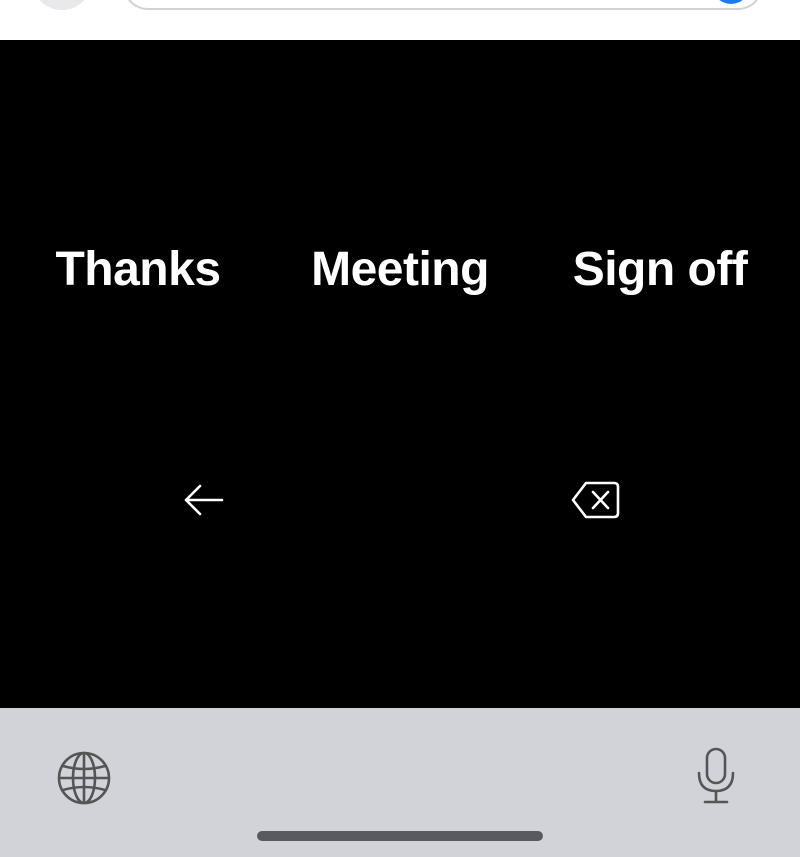 The image size is (800, 857). I want to click on globe-icon, so click(84, 778).